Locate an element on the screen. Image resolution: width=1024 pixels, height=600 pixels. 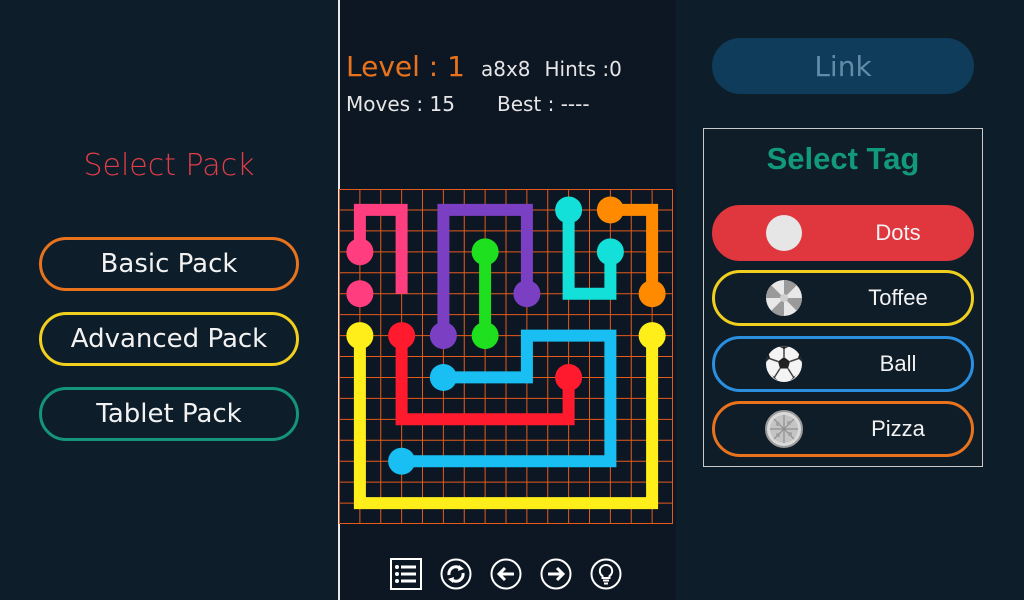
soccer-ball-icon is located at coordinates (784, 364).